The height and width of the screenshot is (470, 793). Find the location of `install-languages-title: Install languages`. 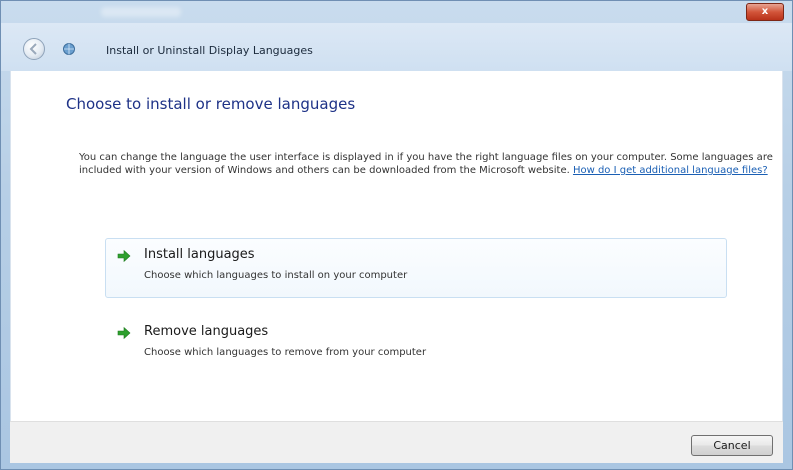

install-languages-title: Install languages is located at coordinates (199, 254).